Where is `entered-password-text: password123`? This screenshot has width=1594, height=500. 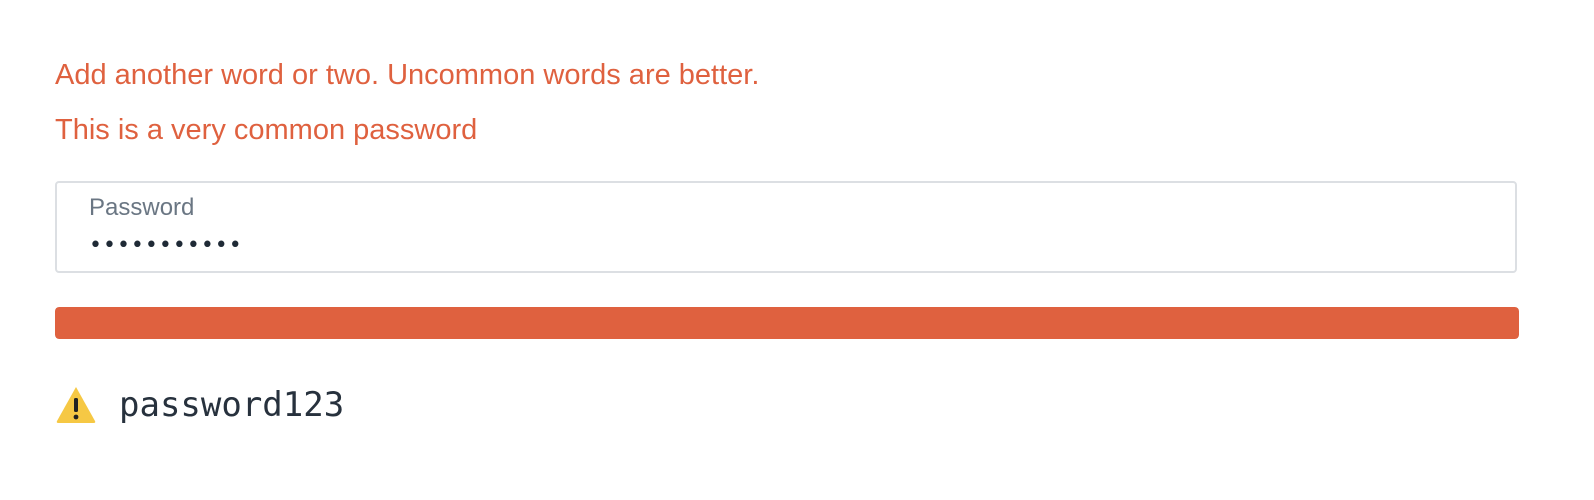
entered-password-text: password123 is located at coordinates (232, 405).